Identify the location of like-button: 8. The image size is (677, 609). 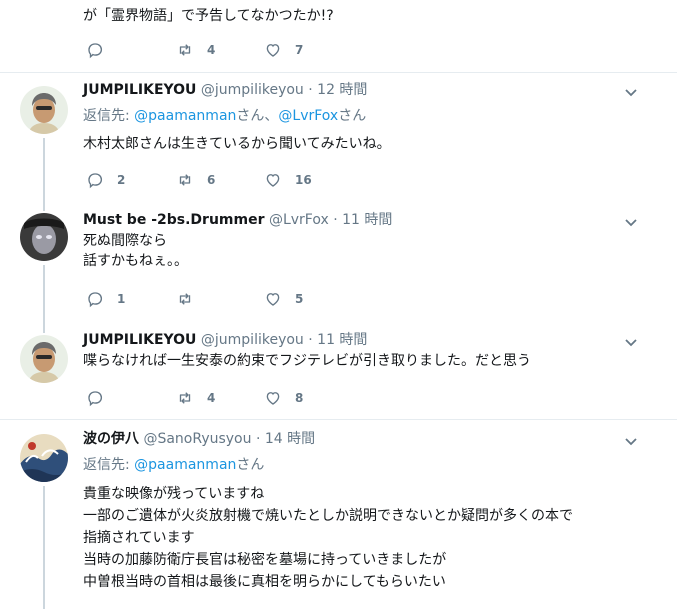
(283, 398).